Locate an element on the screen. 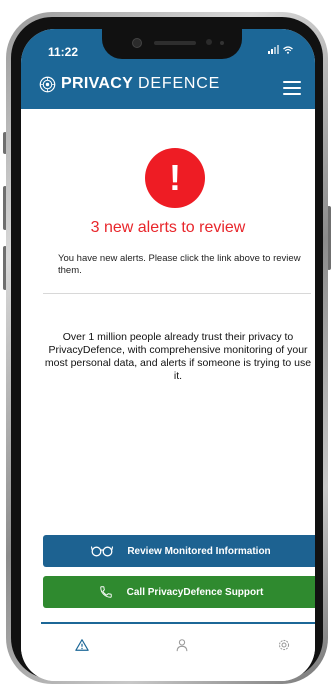  review-monitored-info-button: Review Monitored Information is located at coordinates (179, 551).